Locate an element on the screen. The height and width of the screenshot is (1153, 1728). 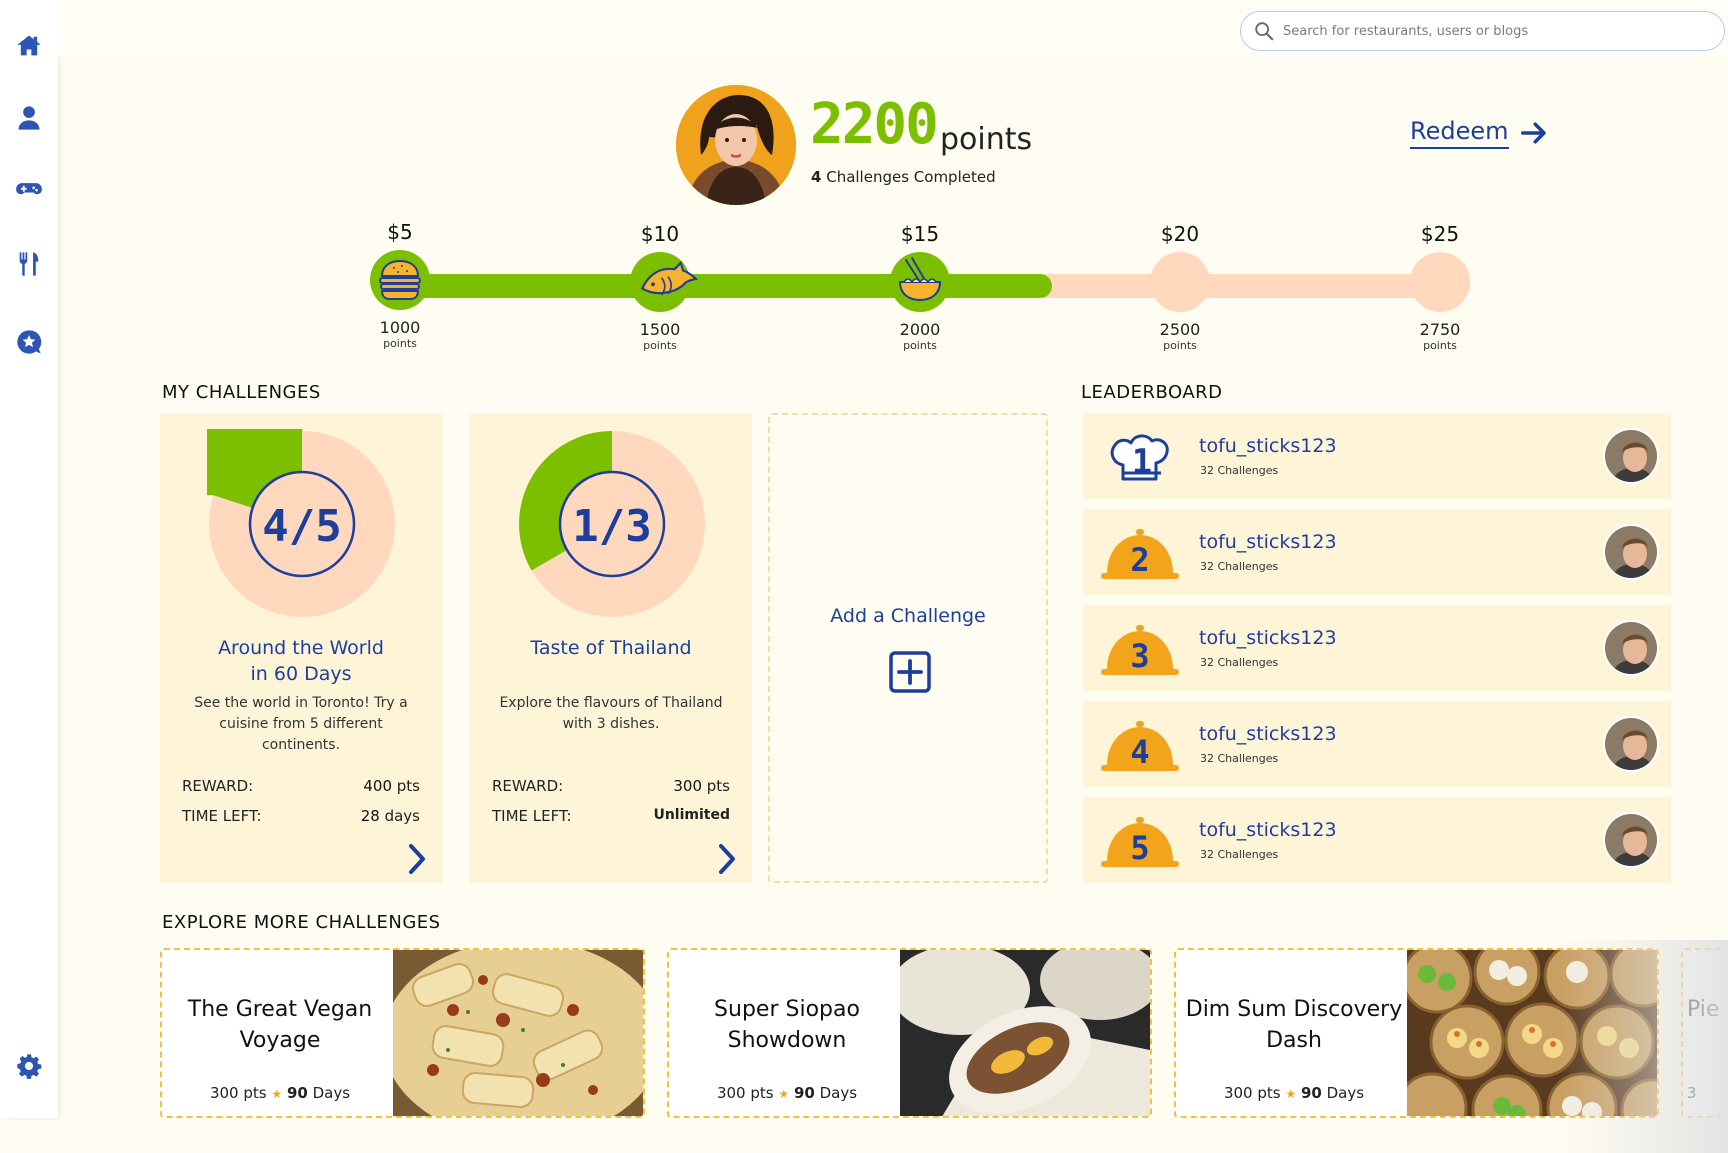
search-bar is located at coordinates (1482, 31).